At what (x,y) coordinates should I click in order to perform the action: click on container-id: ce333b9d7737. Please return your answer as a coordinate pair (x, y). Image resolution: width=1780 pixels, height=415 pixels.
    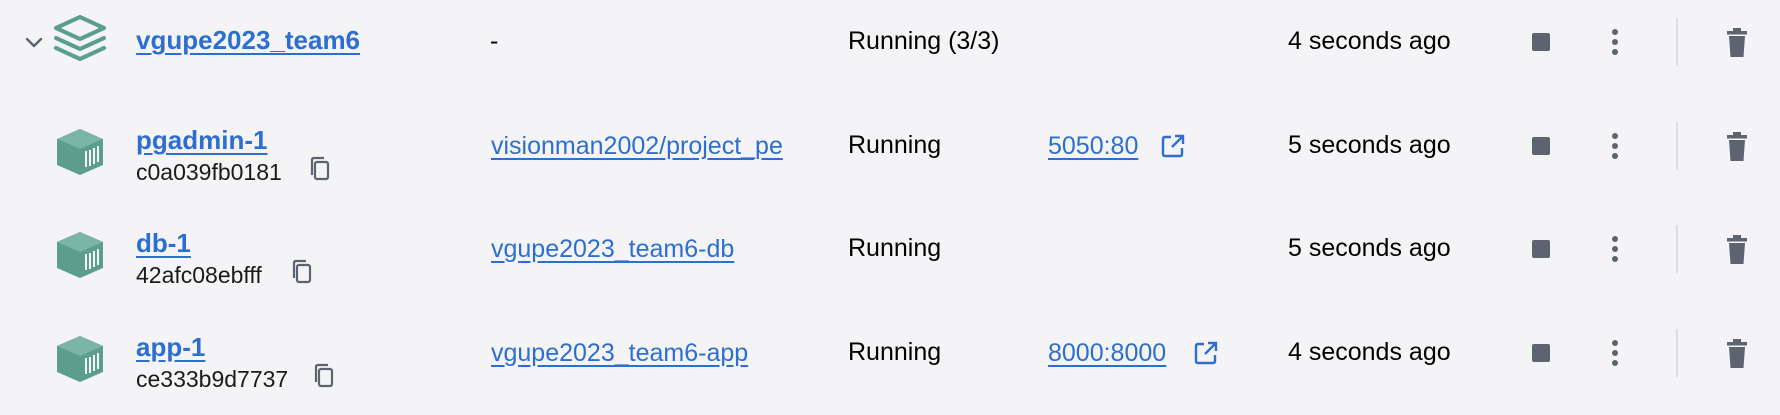
    Looking at the image, I should click on (212, 379).